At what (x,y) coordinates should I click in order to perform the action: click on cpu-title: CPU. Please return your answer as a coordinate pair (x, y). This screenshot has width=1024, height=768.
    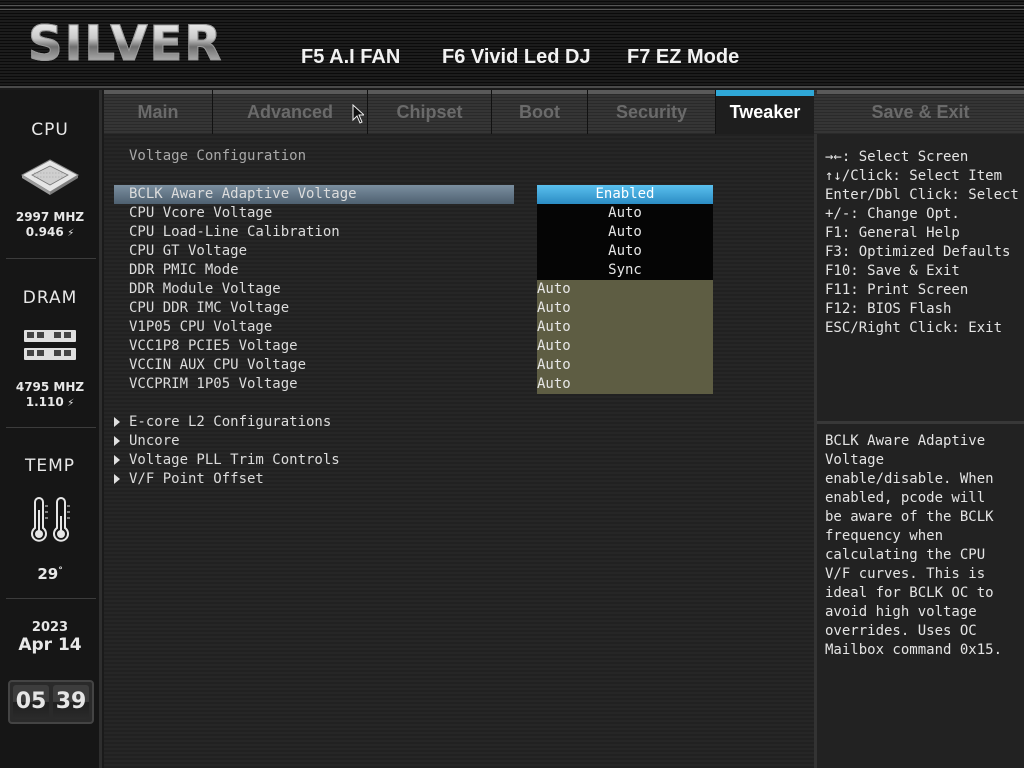
    Looking at the image, I should click on (50, 130).